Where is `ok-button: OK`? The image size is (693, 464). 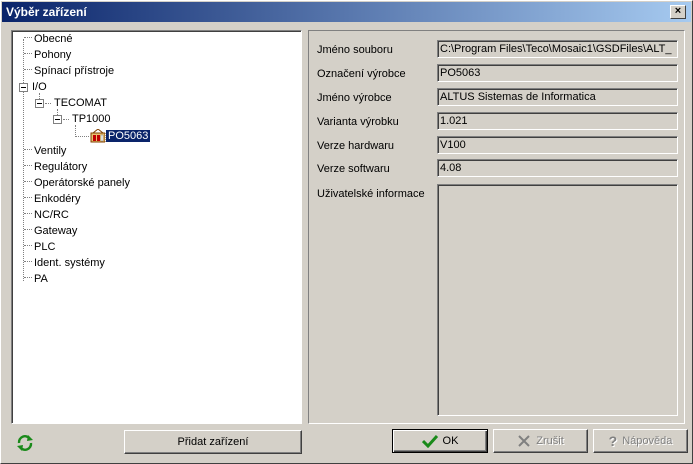 ok-button: OK is located at coordinates (440, 441).